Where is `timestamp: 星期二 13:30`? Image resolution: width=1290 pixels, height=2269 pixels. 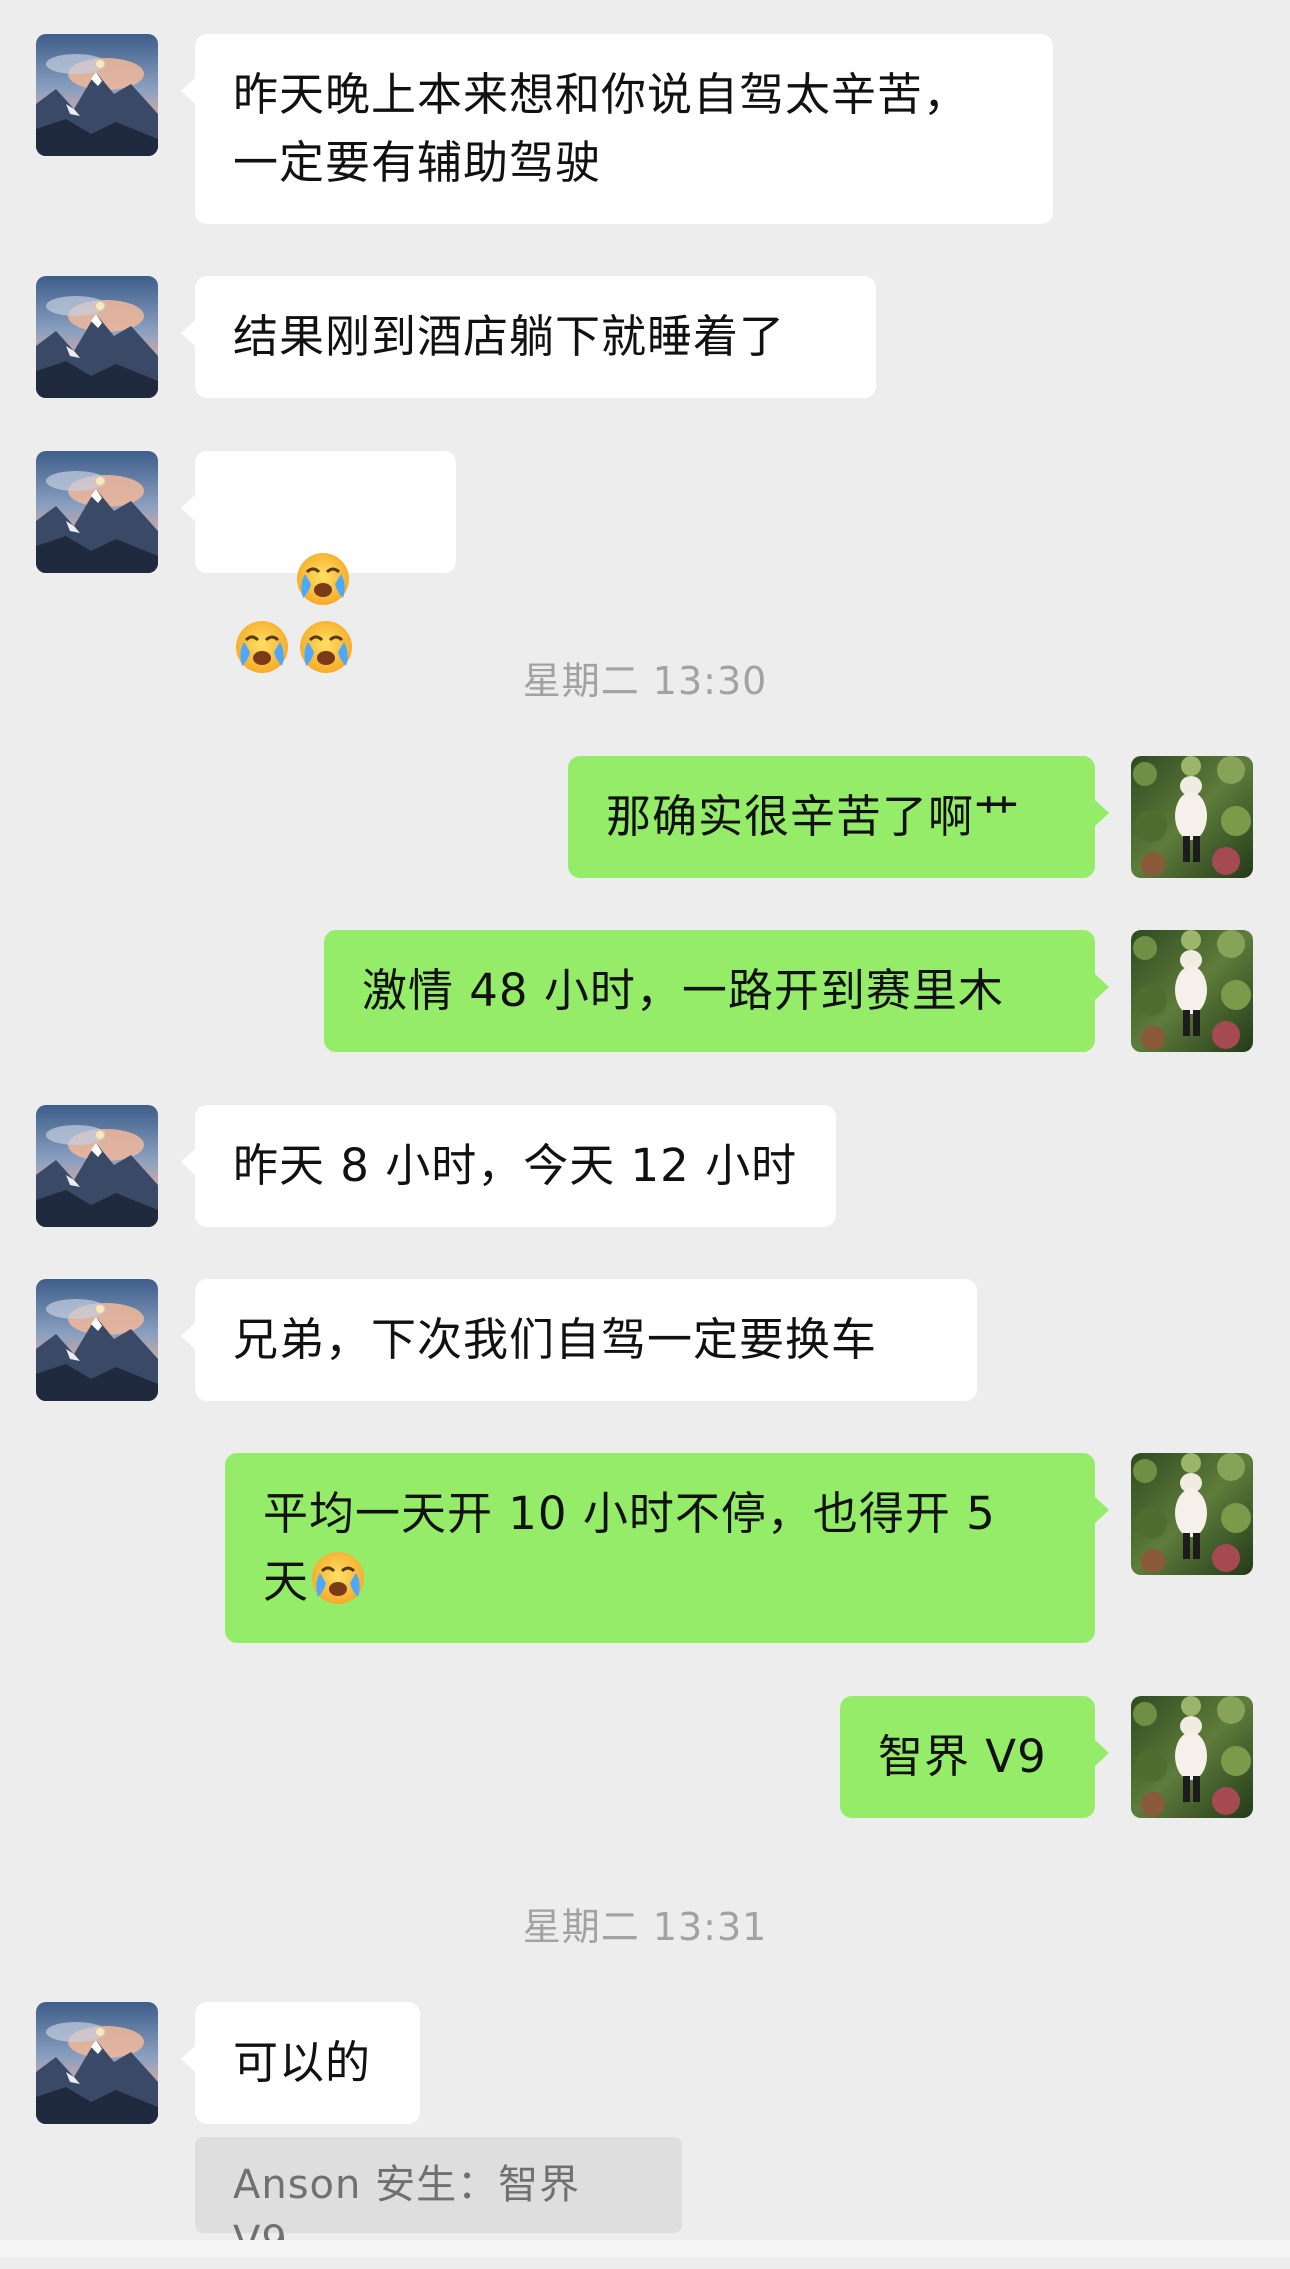
timestamp: 星期二 13:30 is located at coordinates (645, 681).